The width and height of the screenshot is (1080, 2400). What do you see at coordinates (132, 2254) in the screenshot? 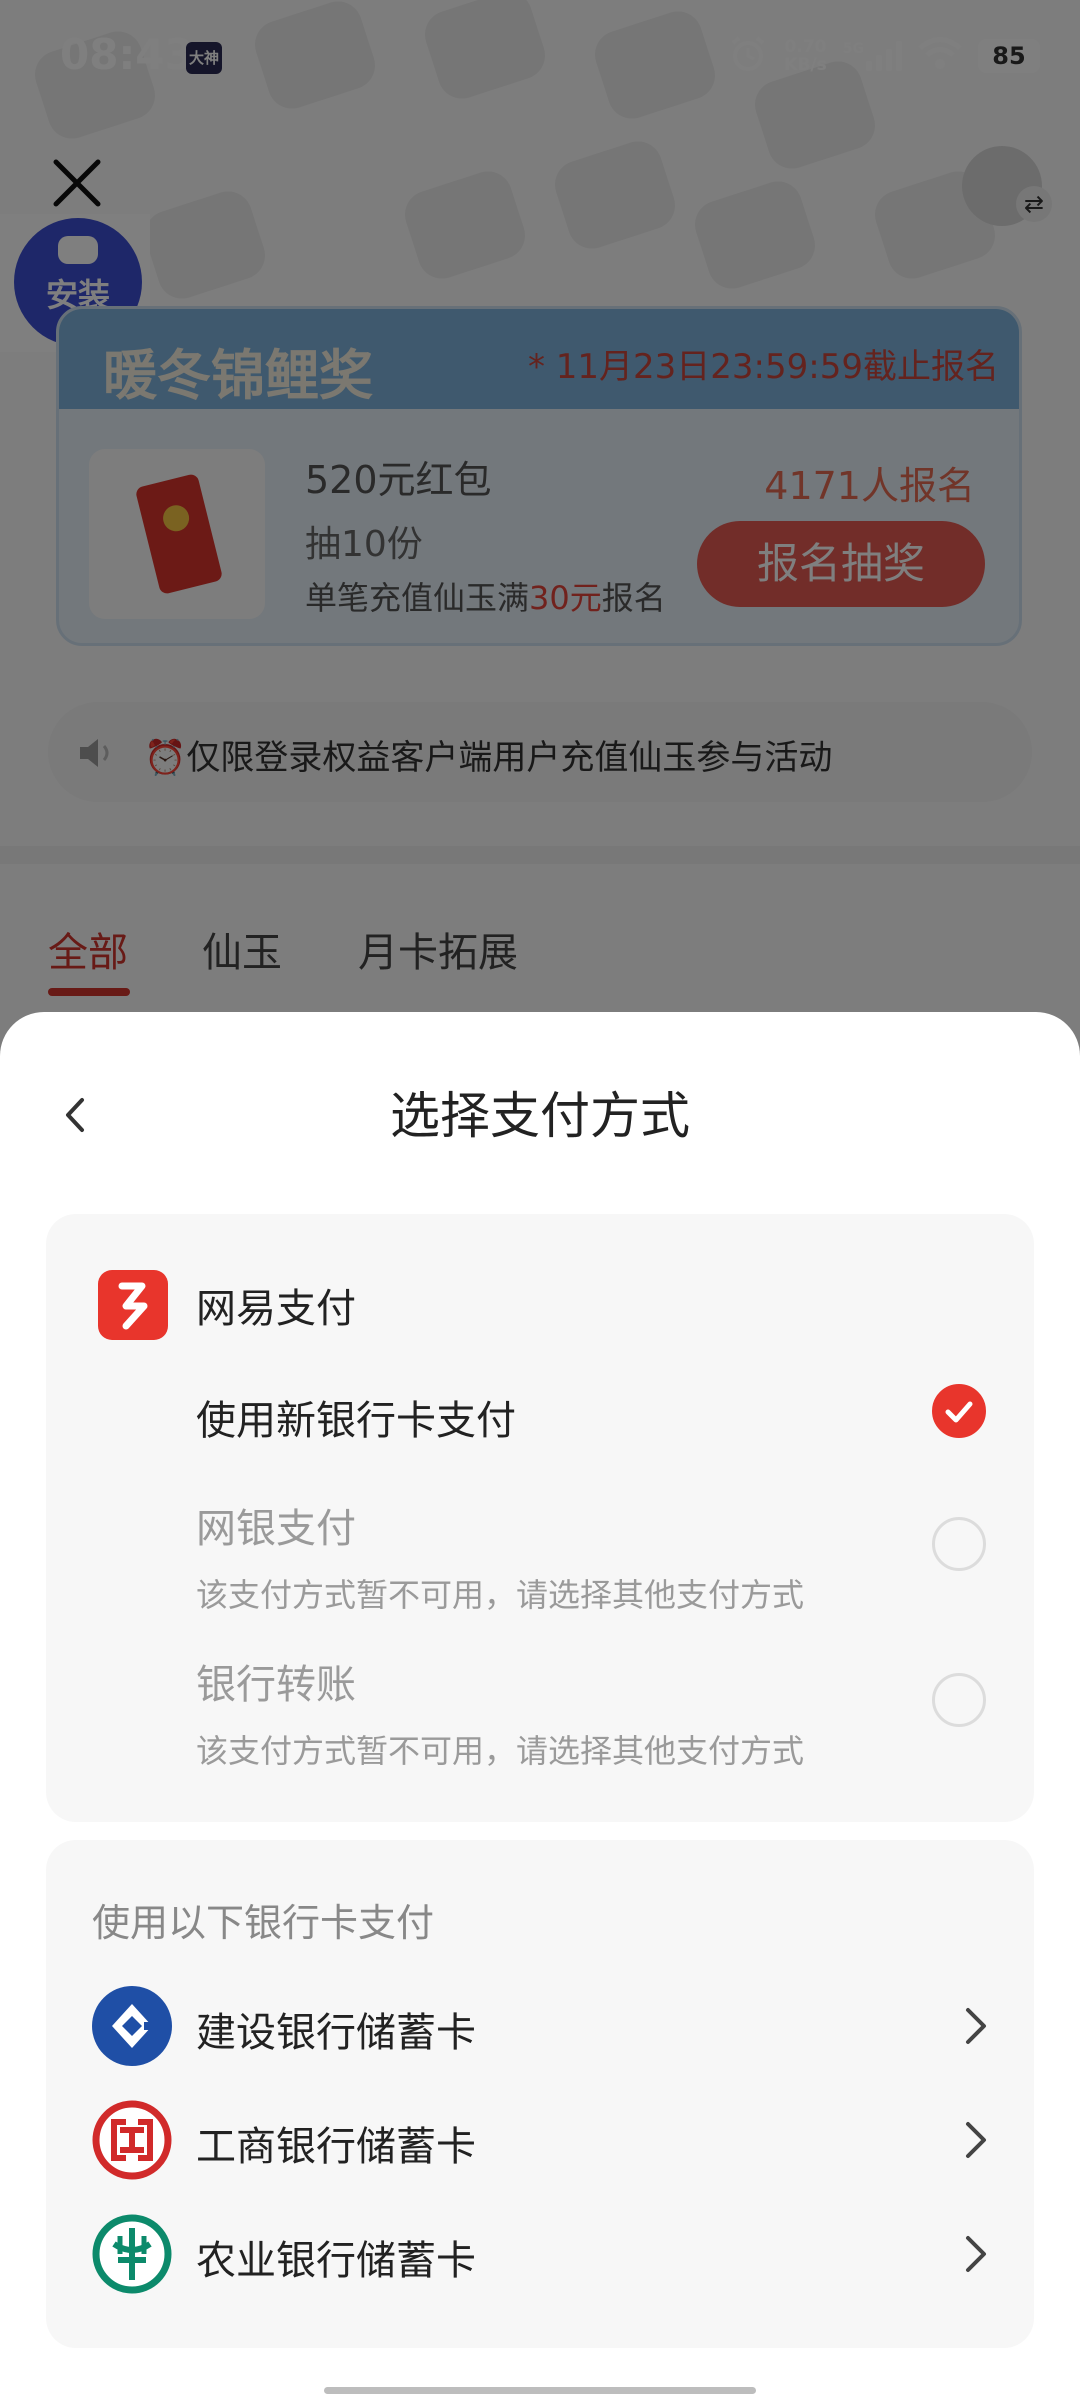
I see `abc-logo-icon` at bounding box center [132, 2254].